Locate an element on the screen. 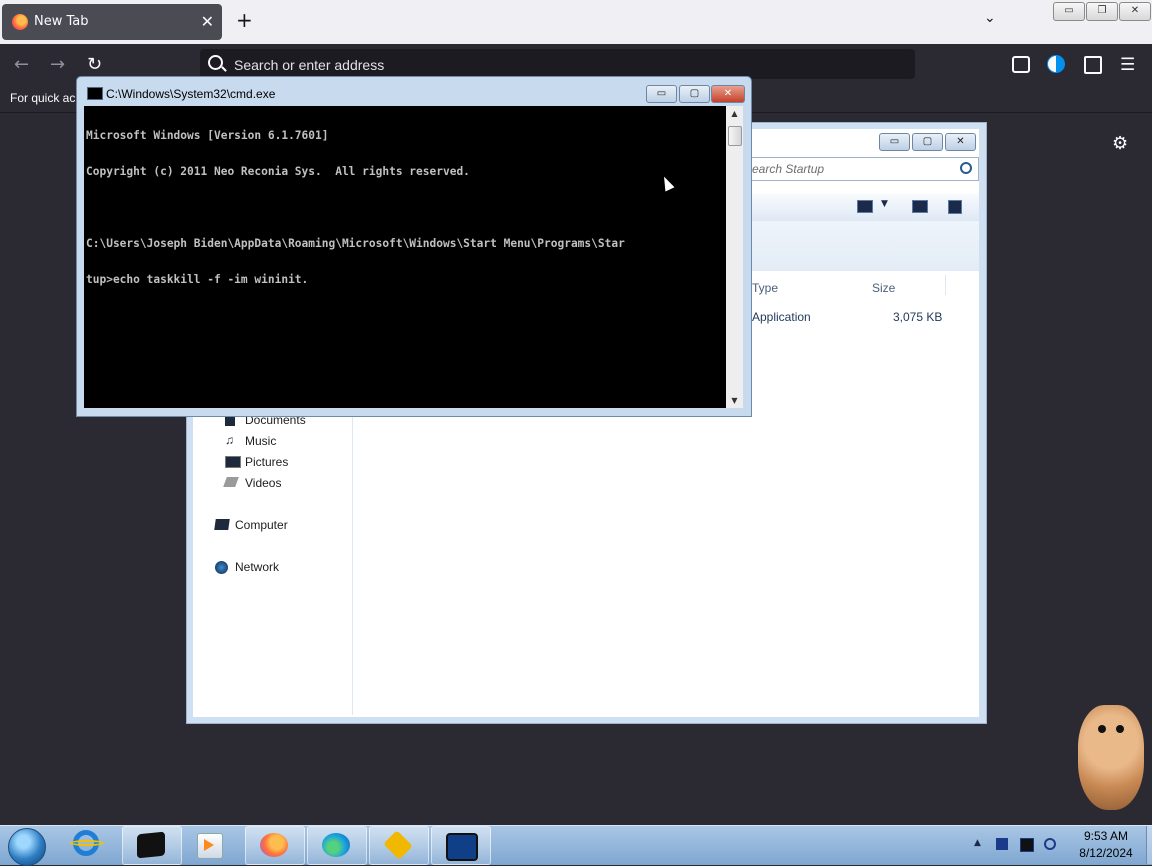 The width and height of the screenshot is (1152, 866). address-placeholder: Search or enter address is located at coordinates (309, 65).